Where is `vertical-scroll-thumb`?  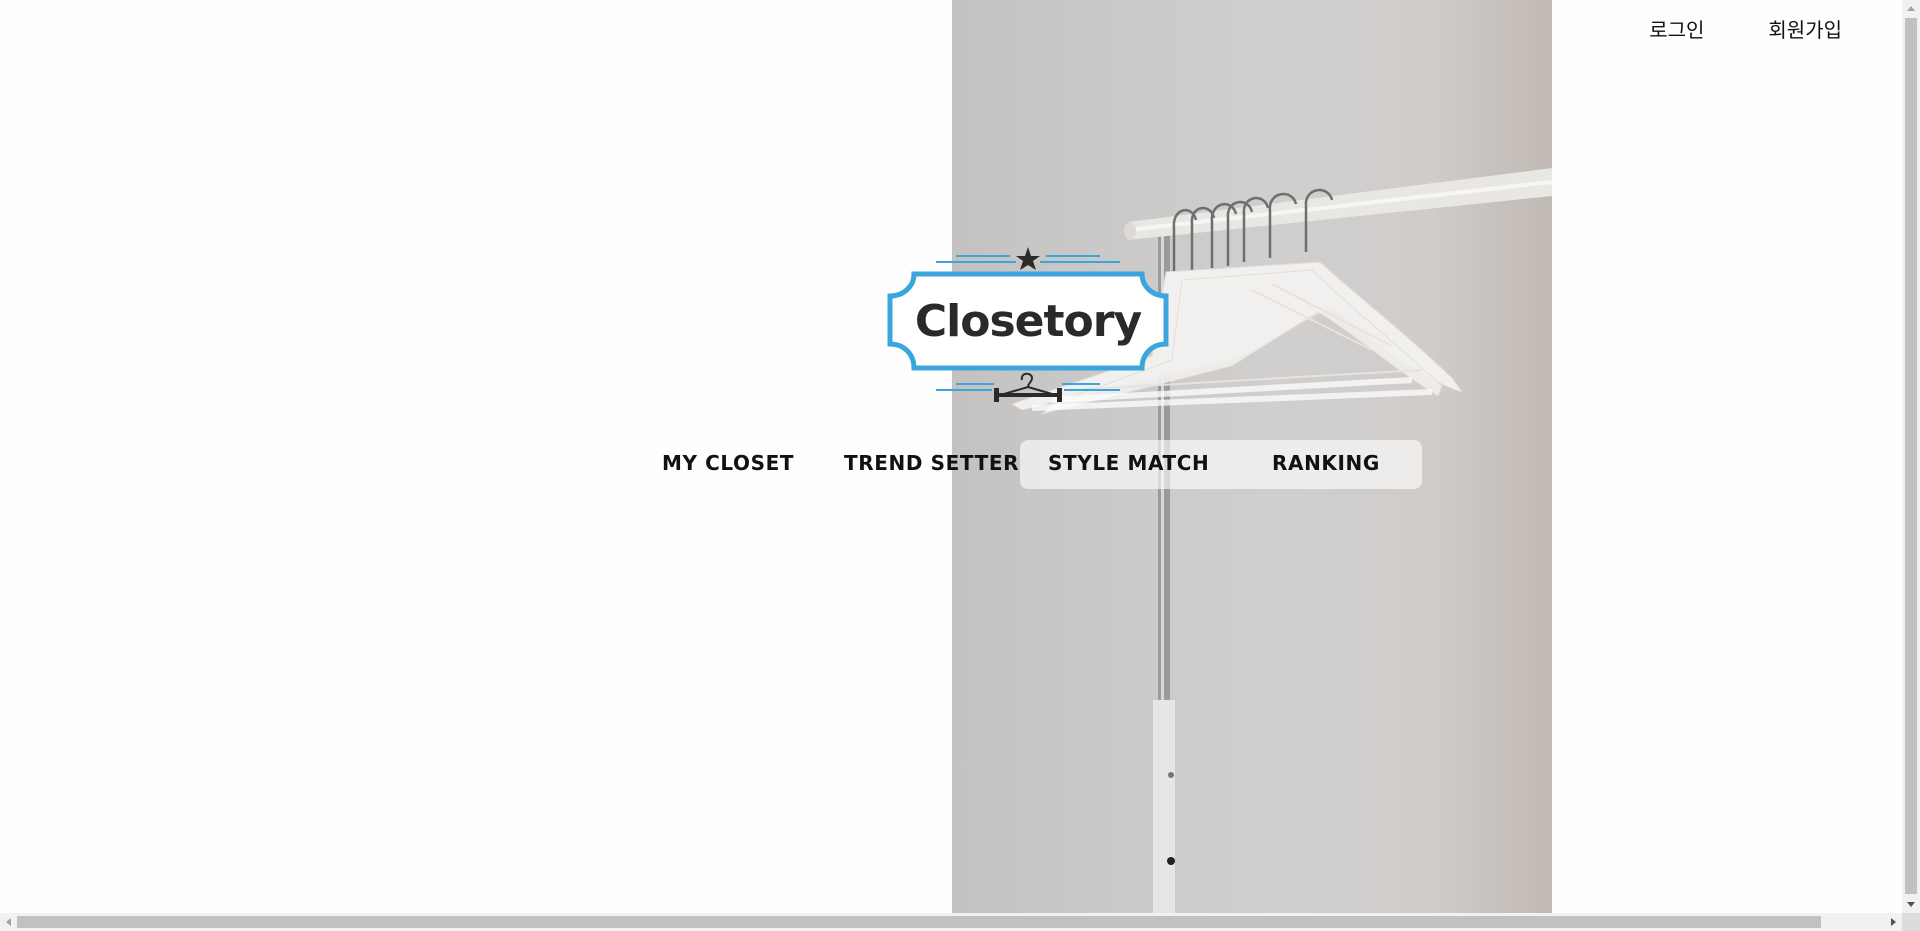
vertical-scroll-thumb is located at coordinates (1911, 456).